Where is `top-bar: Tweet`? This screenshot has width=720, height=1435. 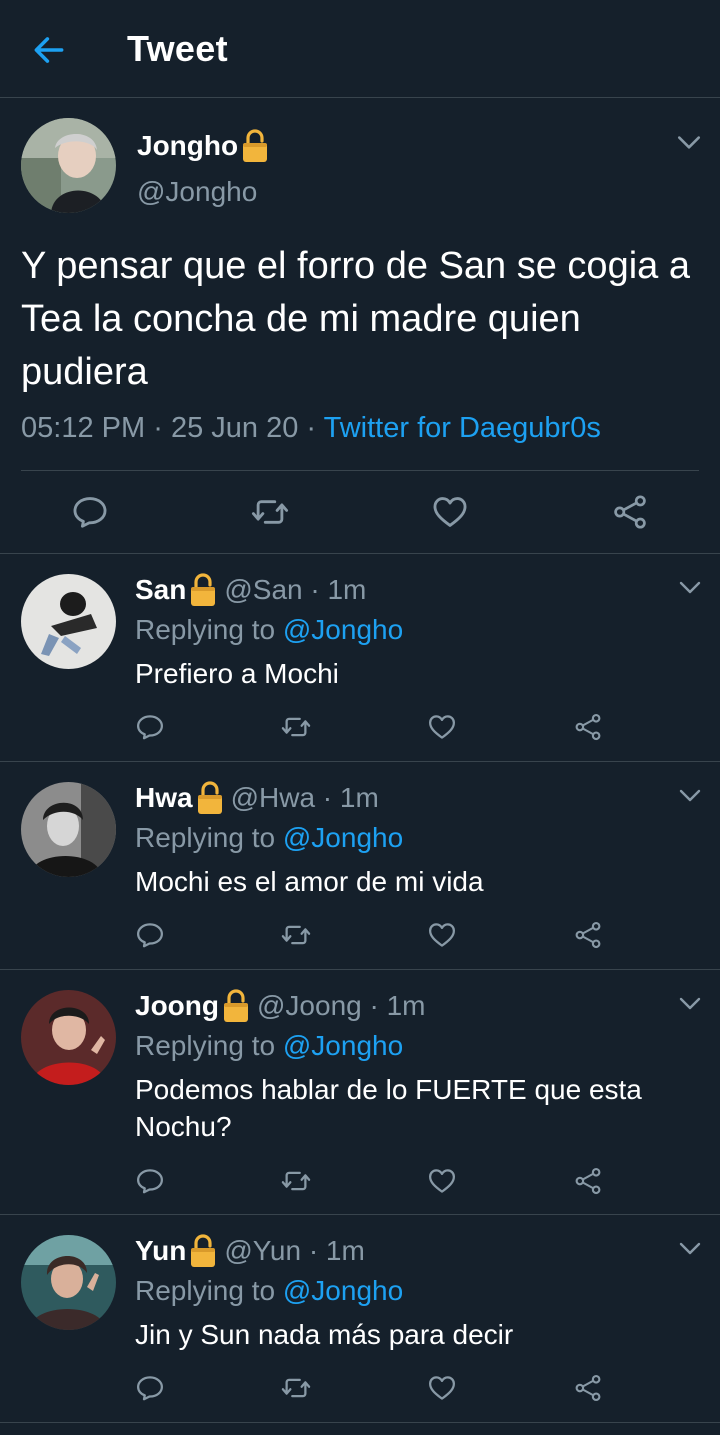
top-bar: Tweet is located at coordinates (360, 49).